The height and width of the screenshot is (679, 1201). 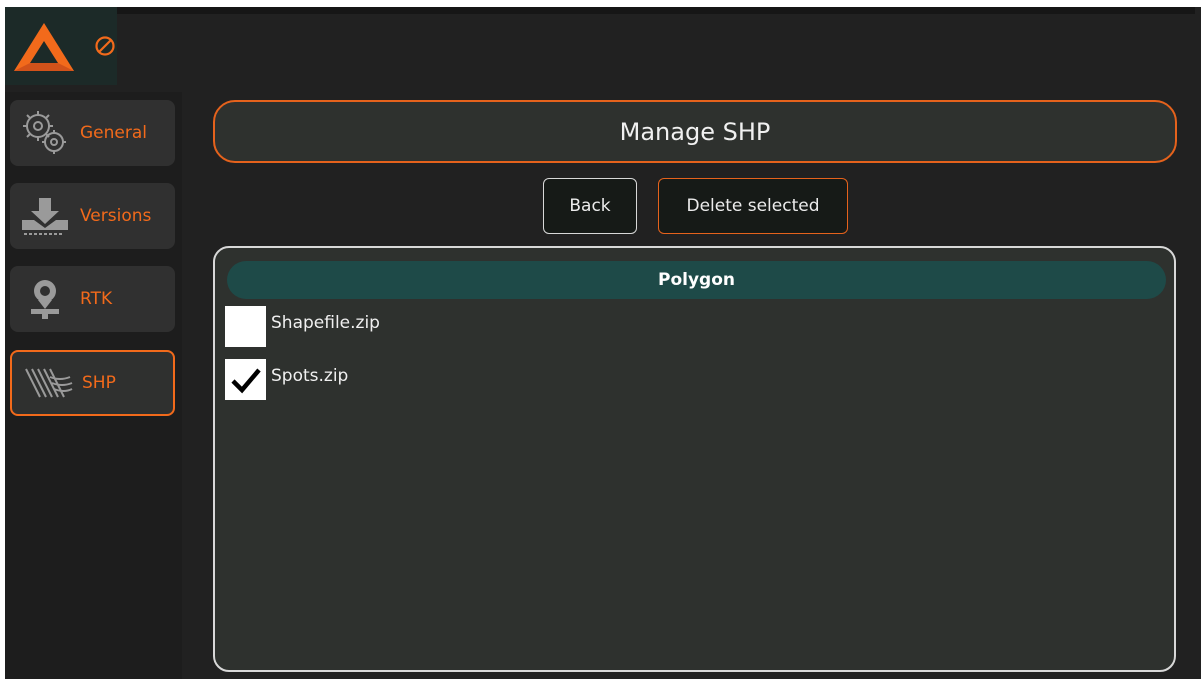 What do you see at coordinates (600, 10) in the screenshot?
I see `top-strip` at bounding box center [600, 10].